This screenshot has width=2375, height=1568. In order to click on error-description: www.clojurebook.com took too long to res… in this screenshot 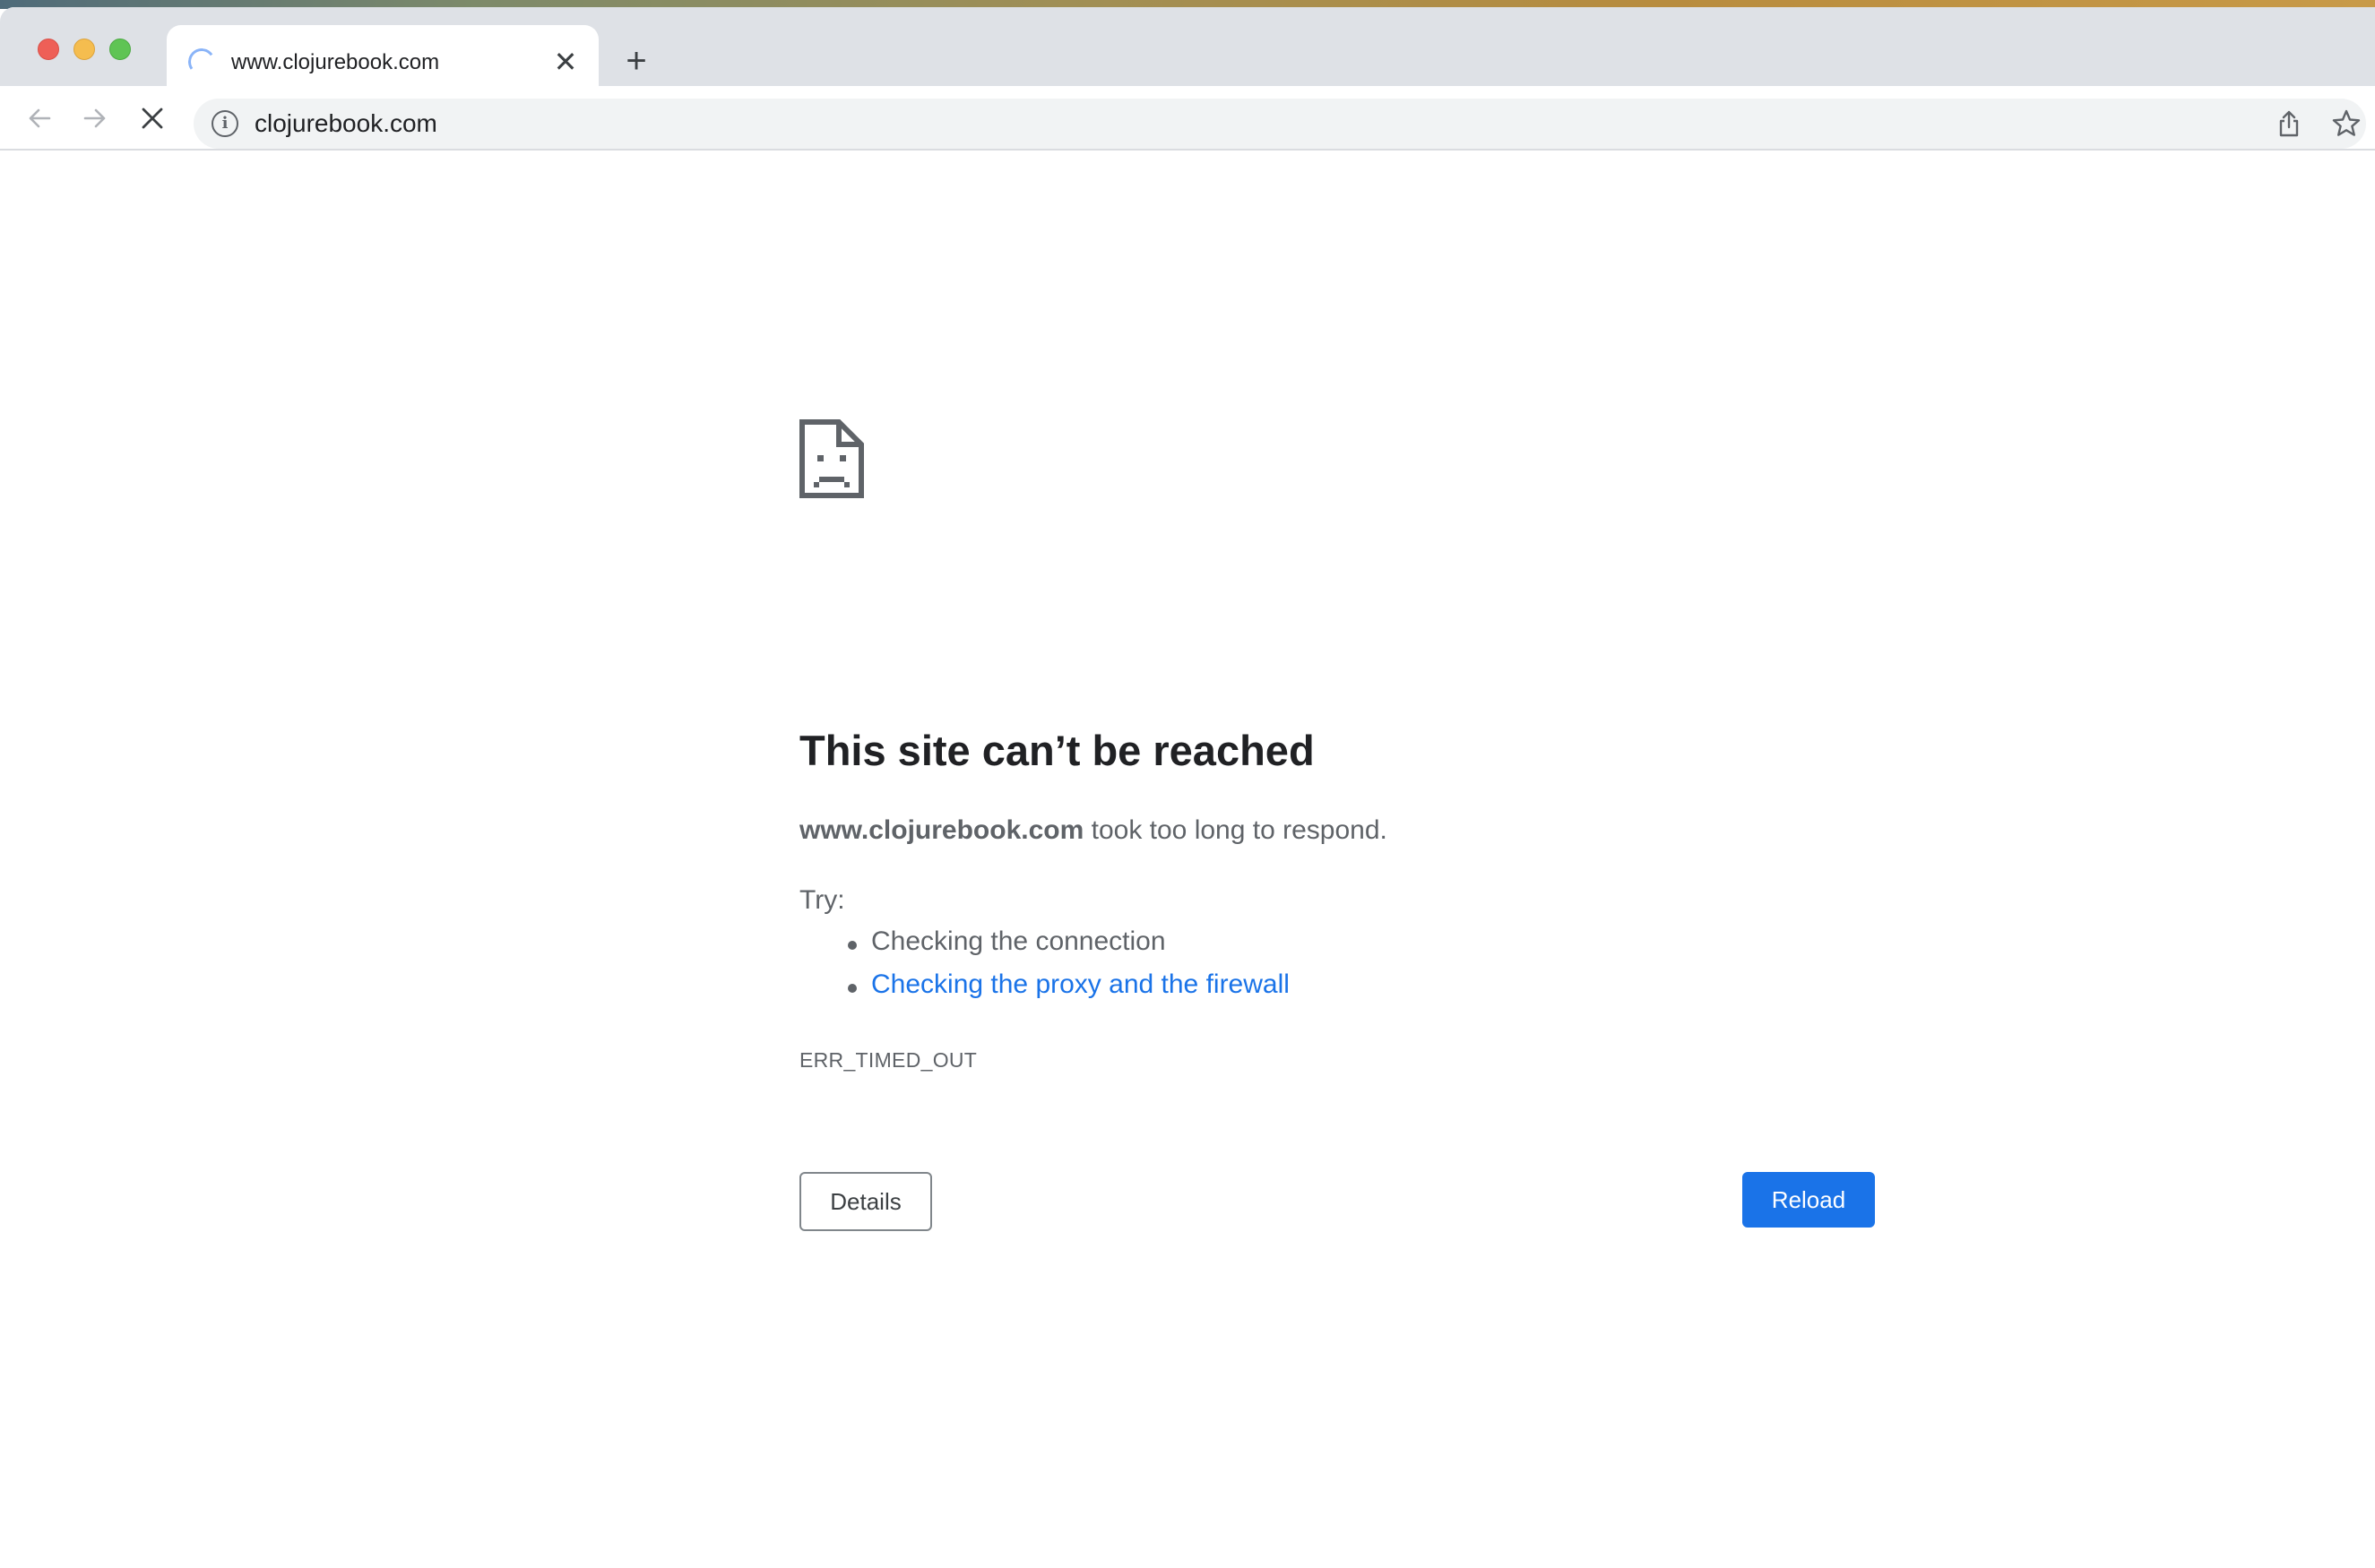, I will do `click(1093, 830)`.